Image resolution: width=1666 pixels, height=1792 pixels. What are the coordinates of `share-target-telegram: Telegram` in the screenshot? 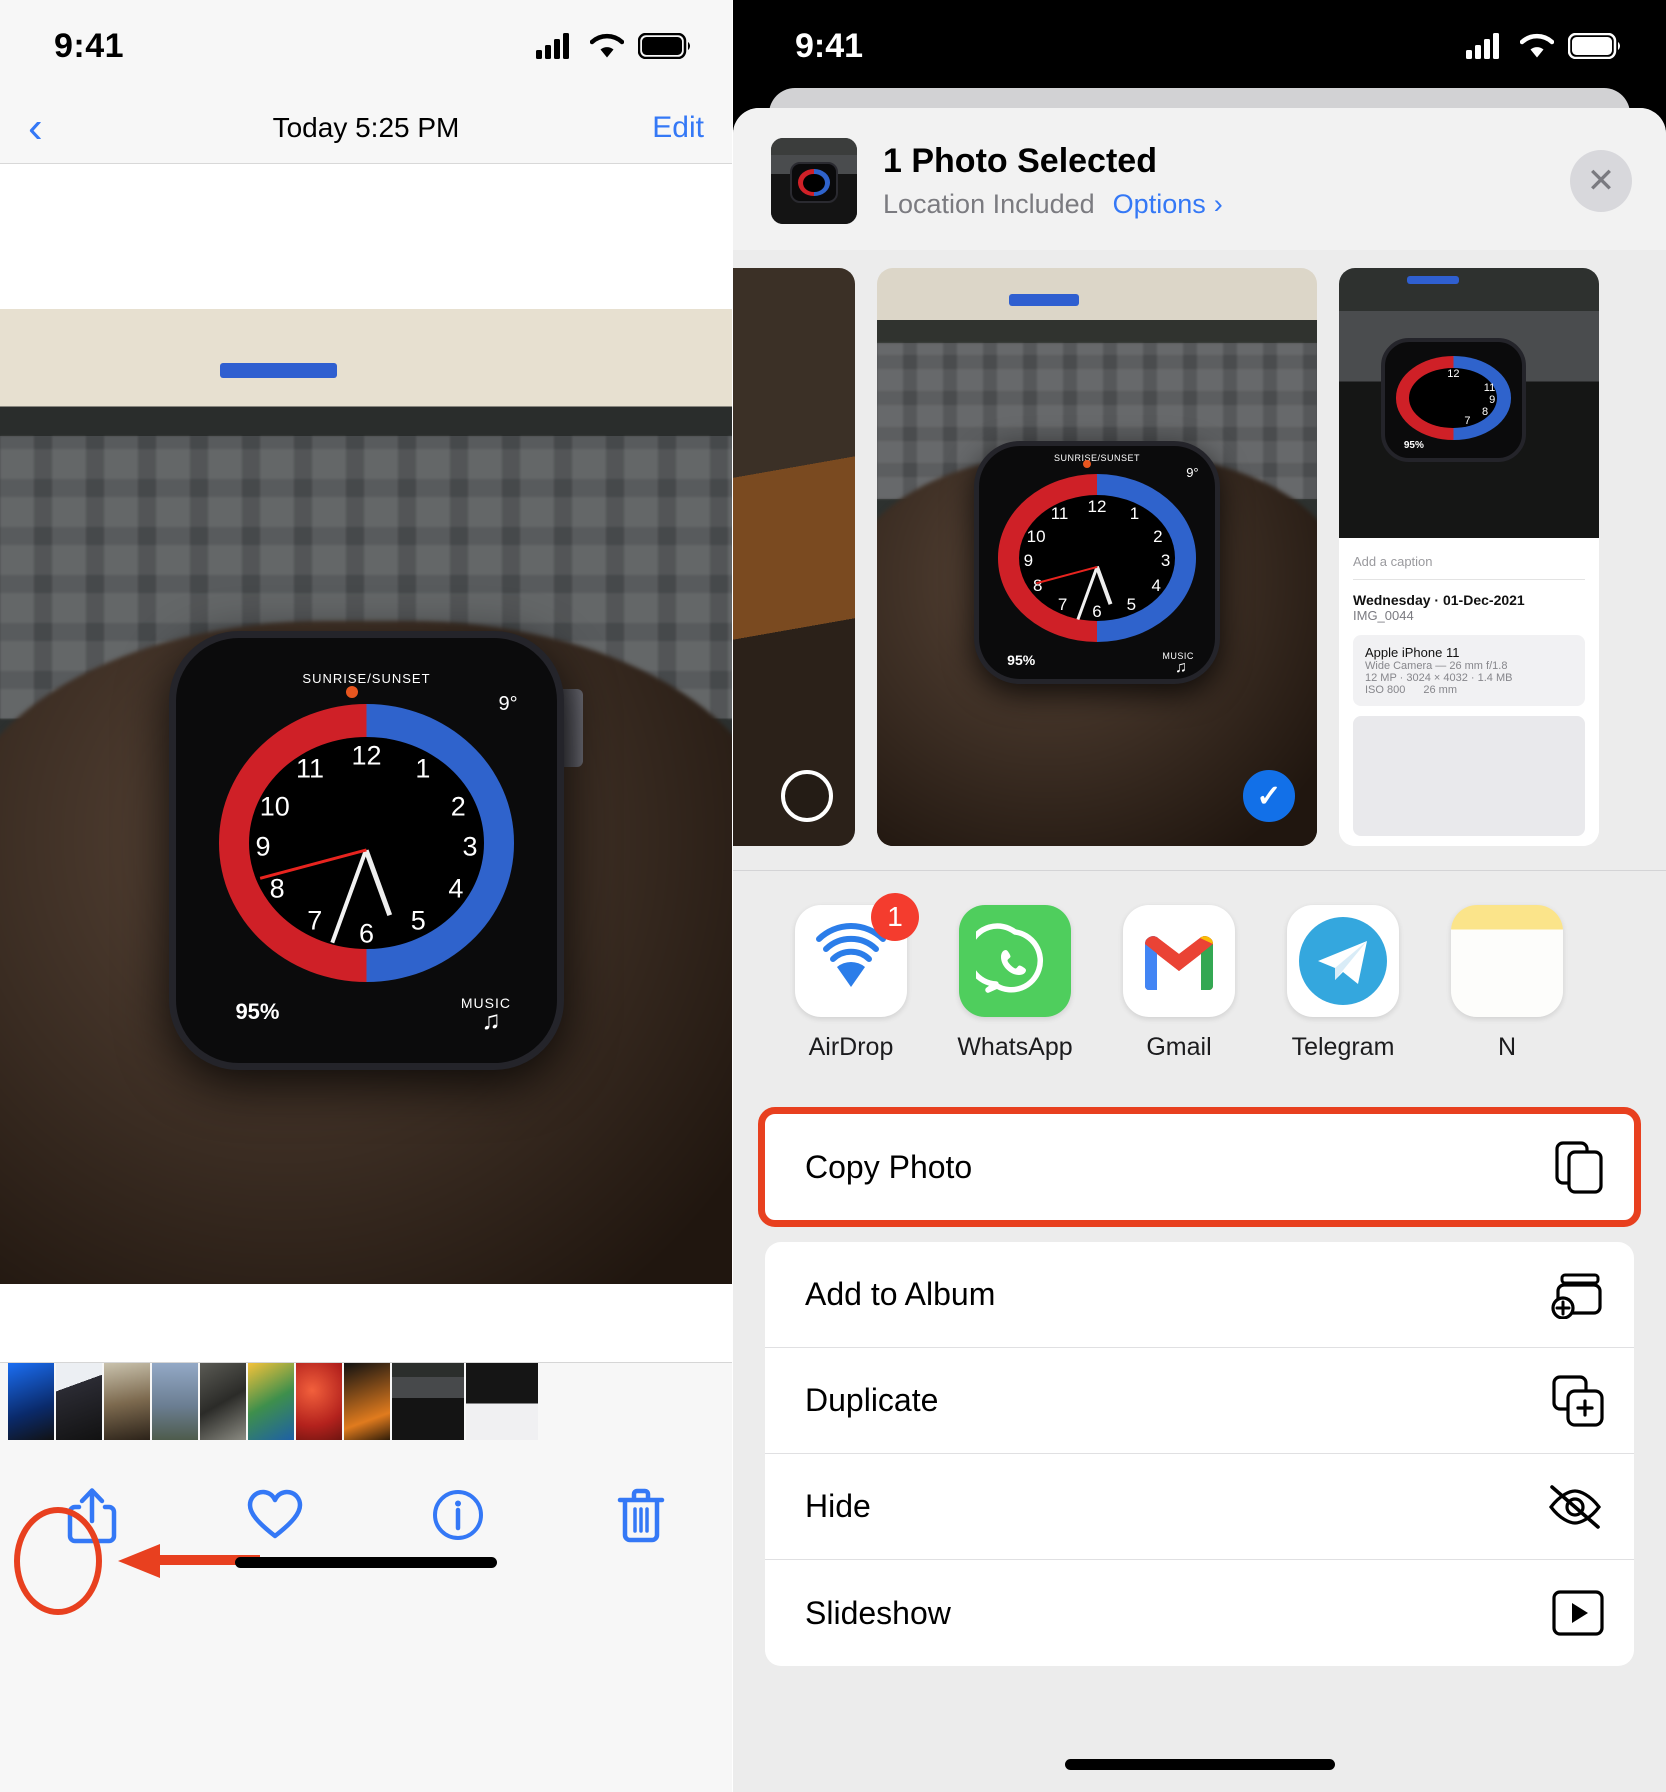 It's located at (1343, 983).